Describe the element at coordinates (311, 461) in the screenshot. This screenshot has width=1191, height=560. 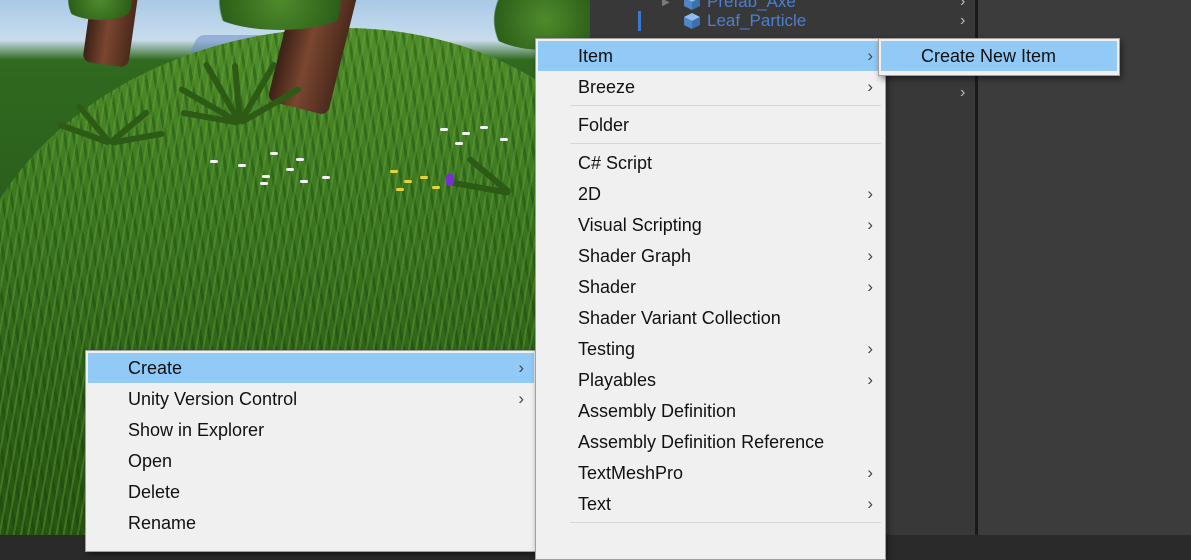
I see `menu-item-open: Open` at that location.